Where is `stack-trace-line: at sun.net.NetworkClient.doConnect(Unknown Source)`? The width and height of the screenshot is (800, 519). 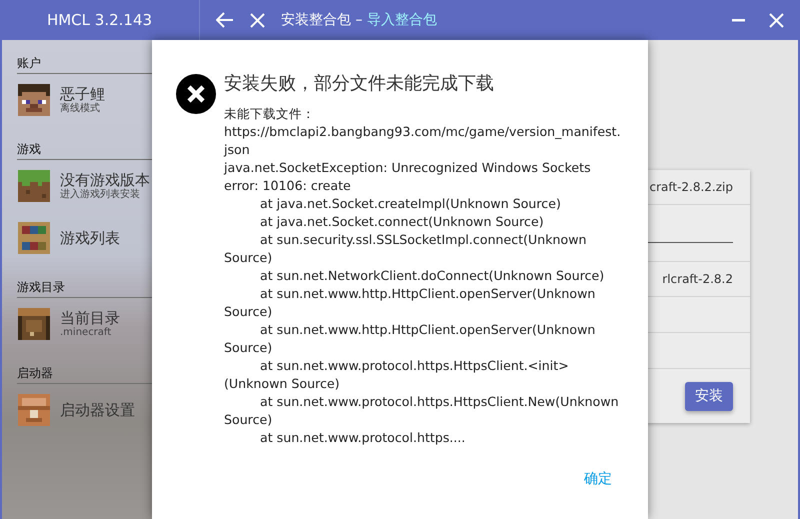 stack-trace-line: at sun.net.NetworkClient.doConnect(Unknown Source) is located at coordinates (432, 276).